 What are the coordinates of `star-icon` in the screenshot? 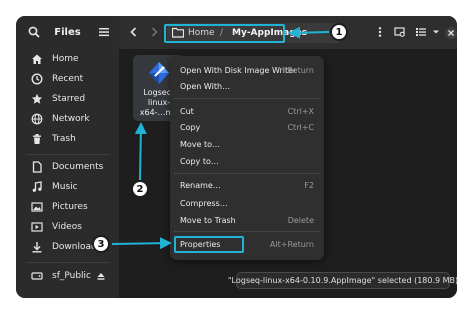 It's located at (37, 99).